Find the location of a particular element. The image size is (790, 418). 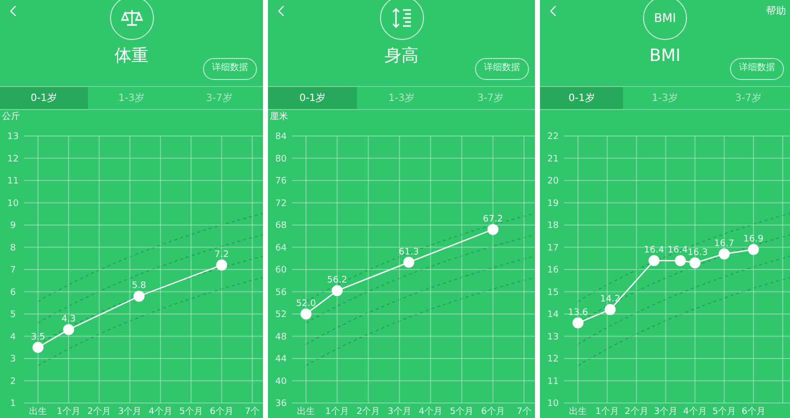

y-axis-label: 60 is located at coordinates (281, 271).